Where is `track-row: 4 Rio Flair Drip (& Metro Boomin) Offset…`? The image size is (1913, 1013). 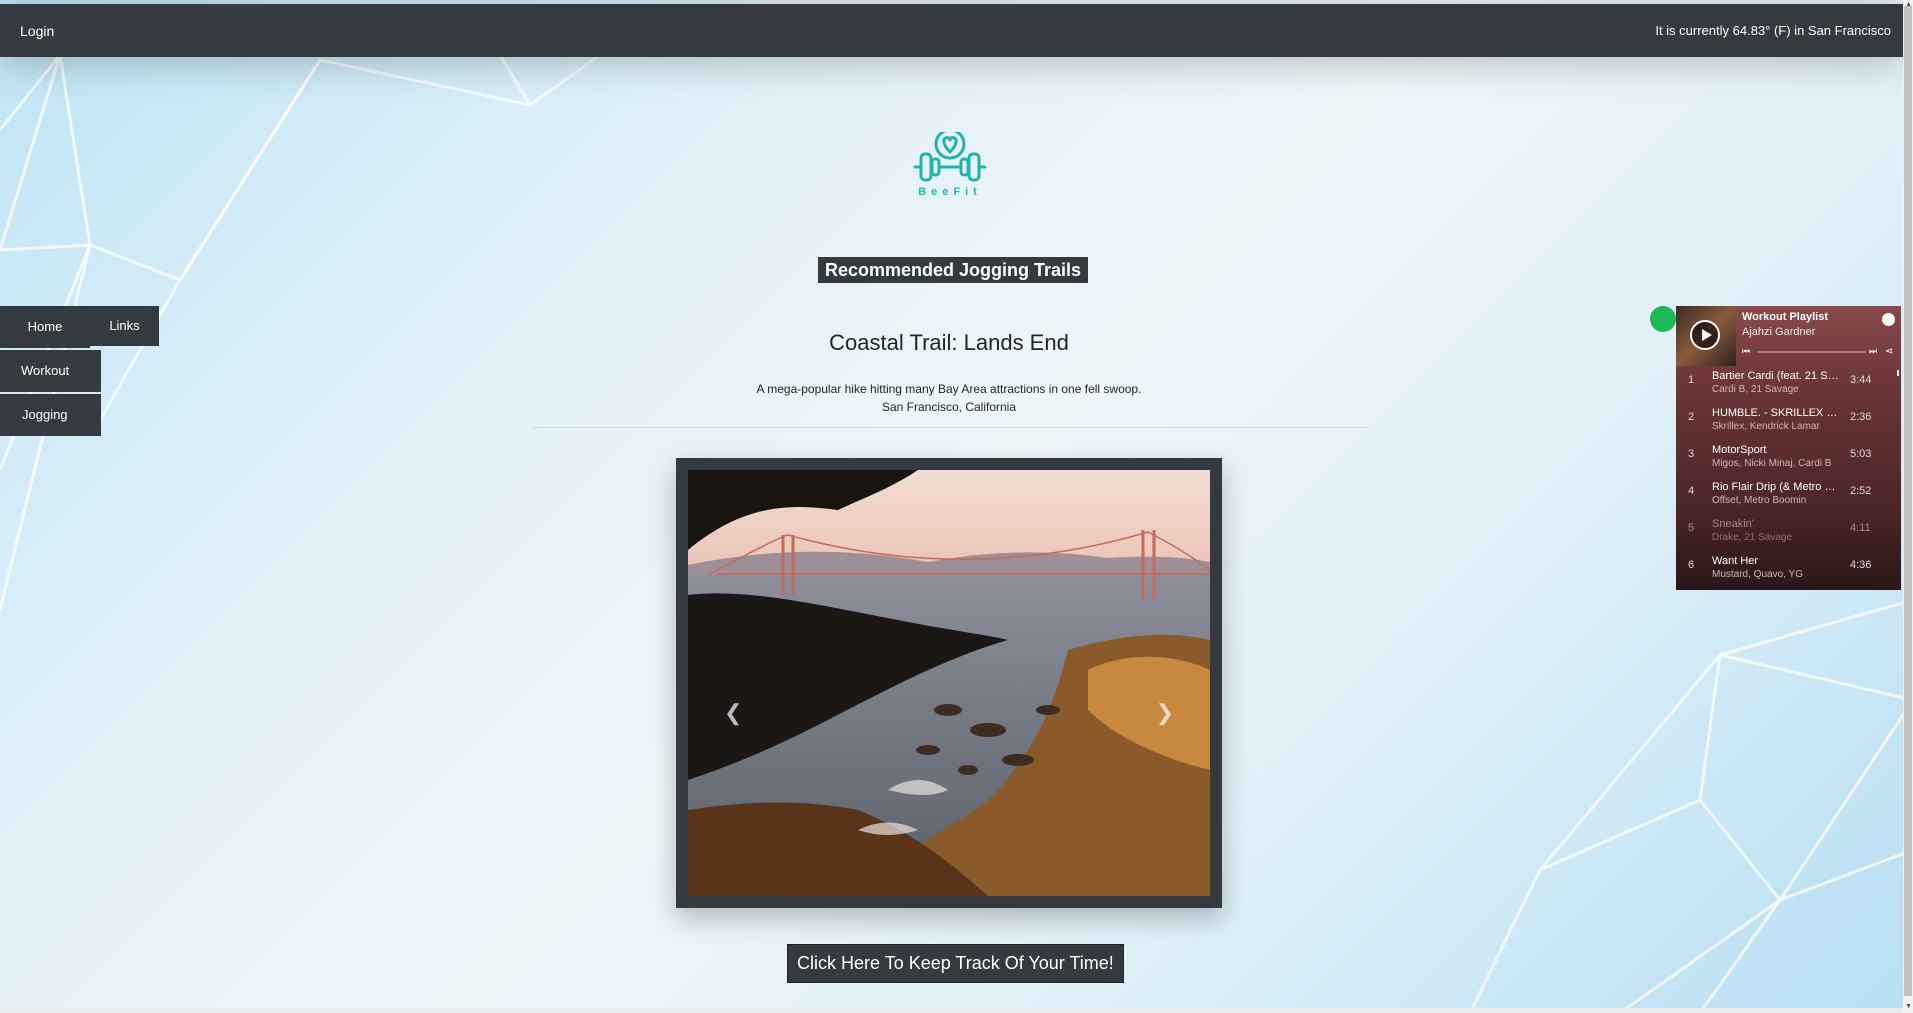 track-row: 4 Rio Flair Drip (& Metro Boomin) Offset… is located at coordinates (1788, 497).